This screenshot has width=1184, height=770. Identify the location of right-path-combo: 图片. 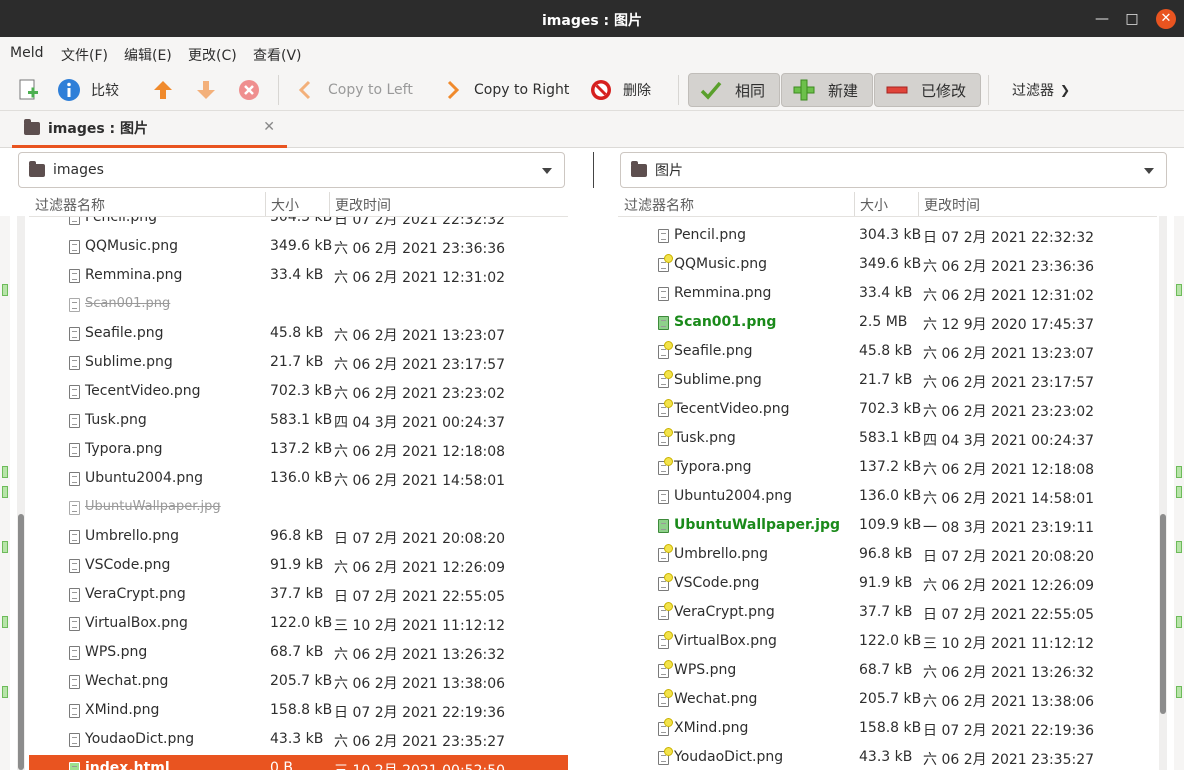
(893, 170).